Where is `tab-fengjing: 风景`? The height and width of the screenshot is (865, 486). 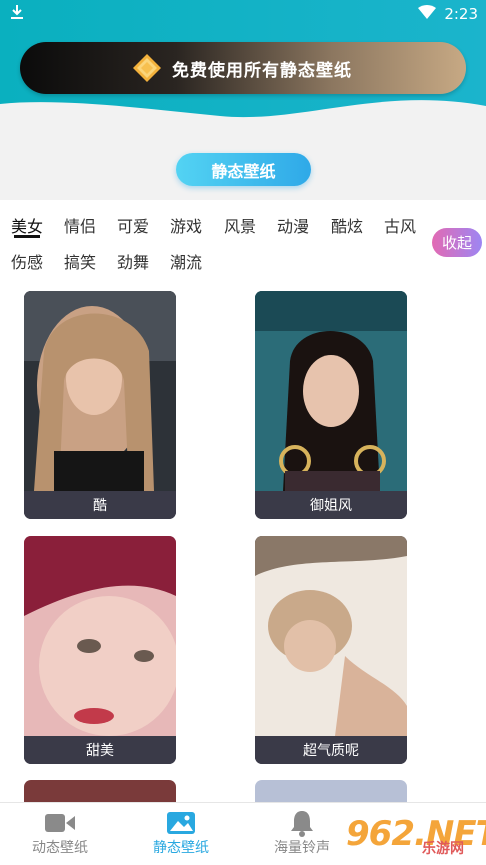 tab-fengjing: 风景 is located at coordinates (240, 225).